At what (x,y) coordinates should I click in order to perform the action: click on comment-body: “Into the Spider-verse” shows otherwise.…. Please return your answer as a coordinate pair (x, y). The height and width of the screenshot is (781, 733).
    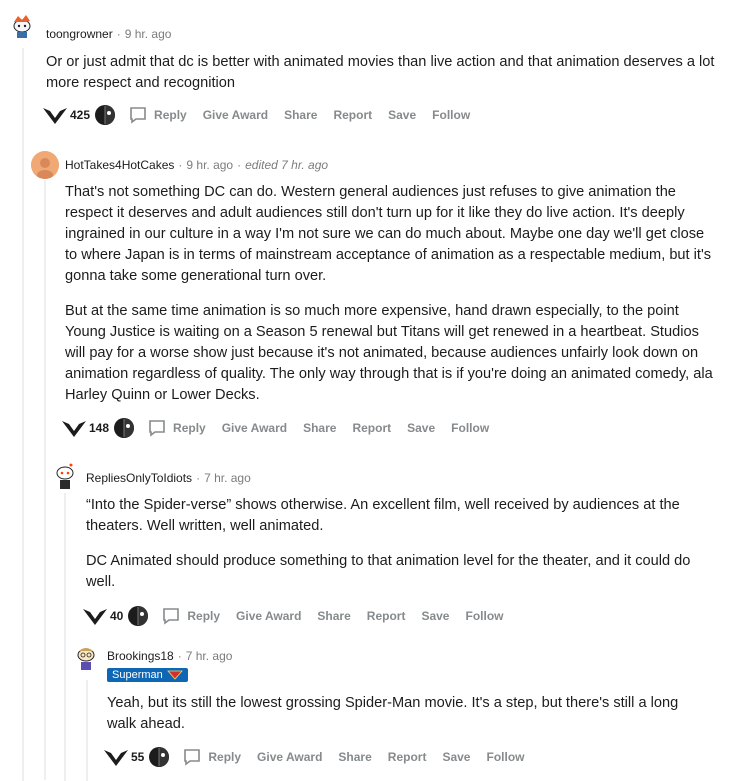
    Looking at the image, I should click on (396, 550).